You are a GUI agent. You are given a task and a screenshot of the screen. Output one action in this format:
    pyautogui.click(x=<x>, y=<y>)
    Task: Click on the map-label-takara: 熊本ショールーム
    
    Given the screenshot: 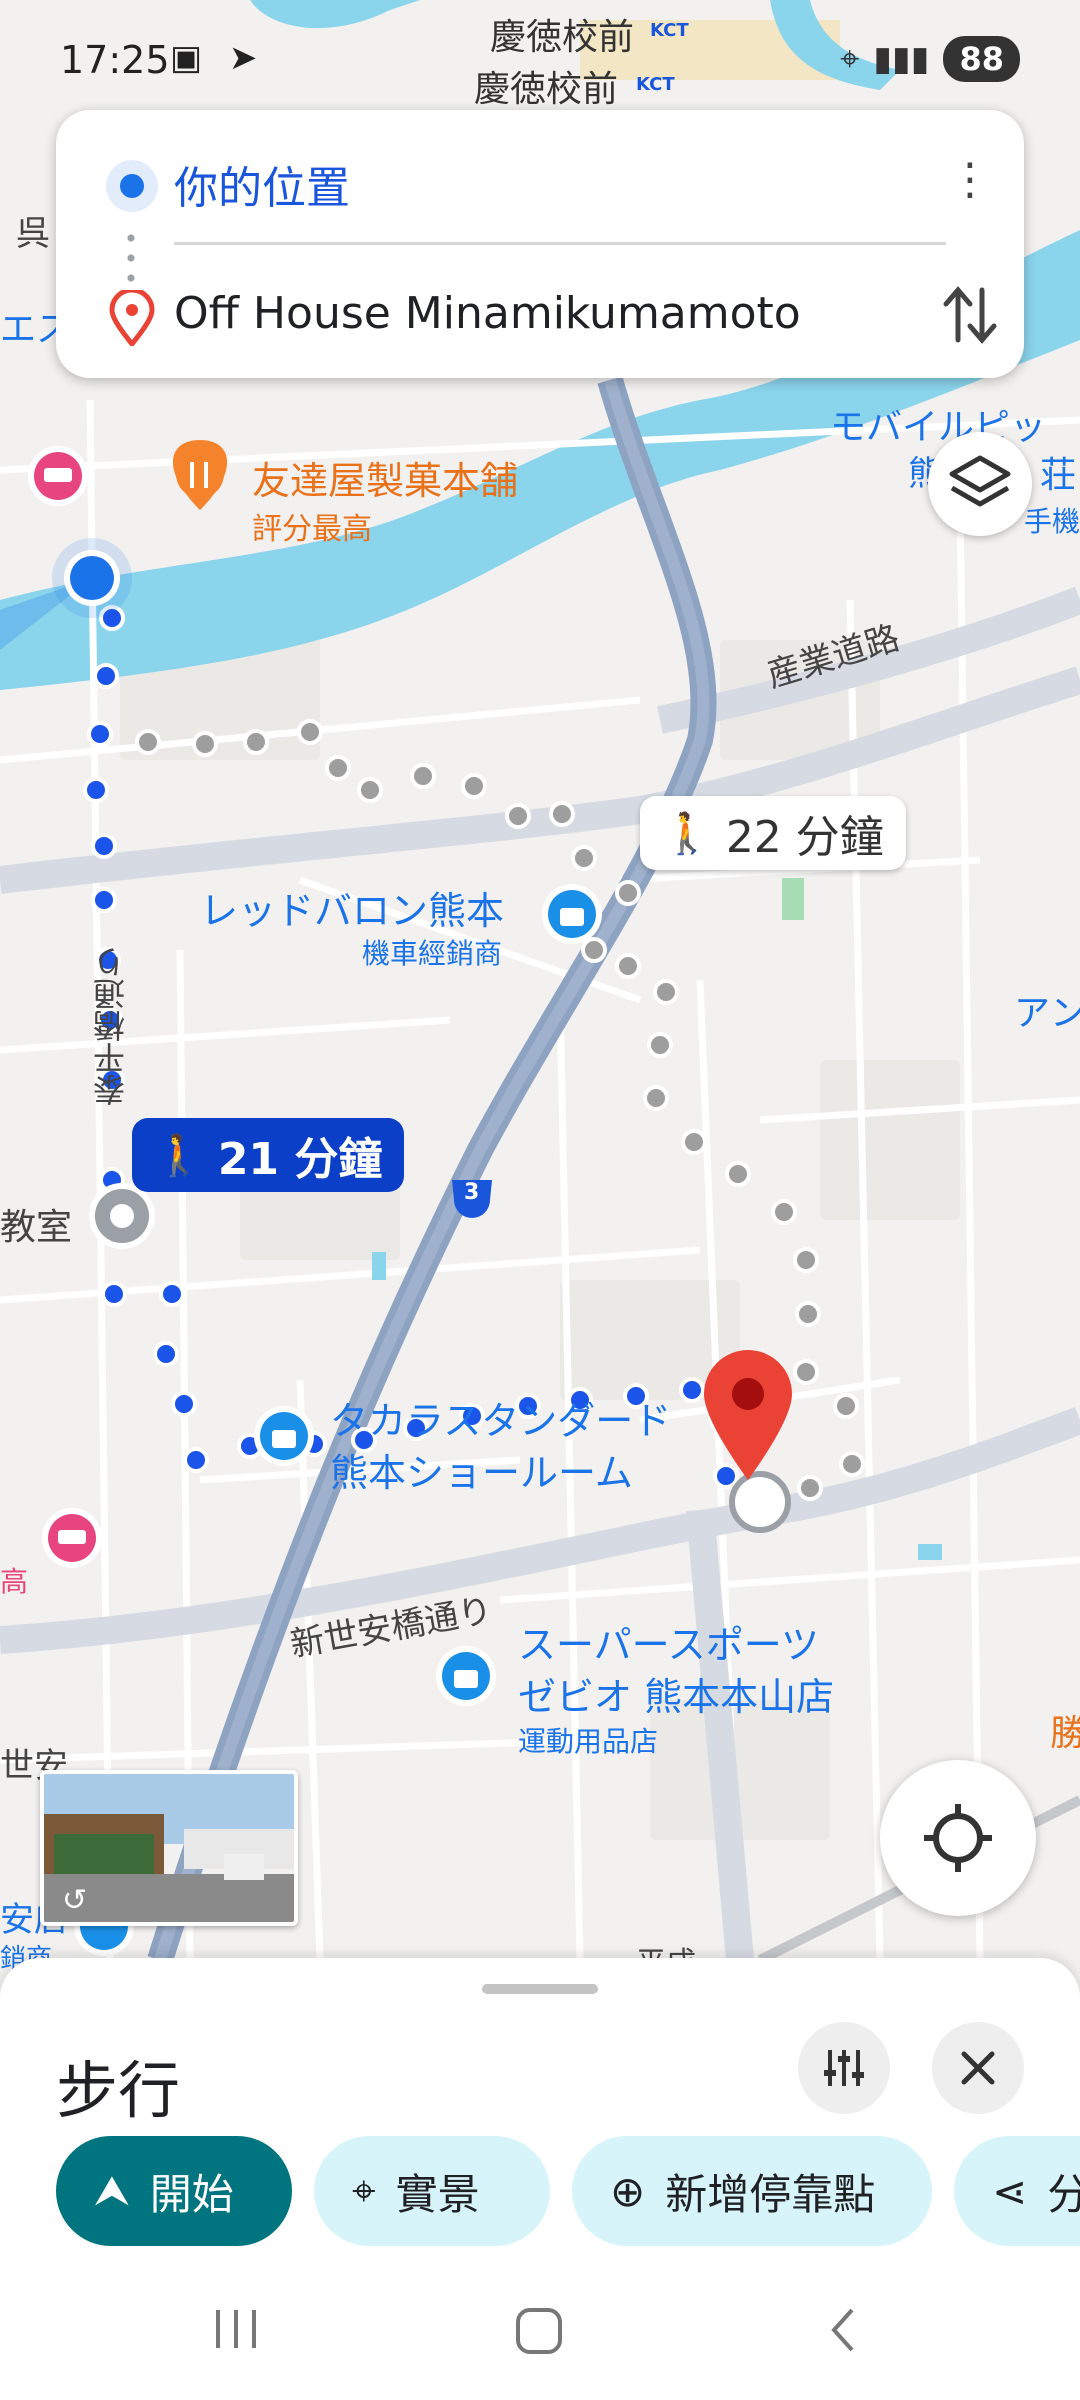 What is the action you would take?
    pyautogui.click(x=481, y=1469)
    